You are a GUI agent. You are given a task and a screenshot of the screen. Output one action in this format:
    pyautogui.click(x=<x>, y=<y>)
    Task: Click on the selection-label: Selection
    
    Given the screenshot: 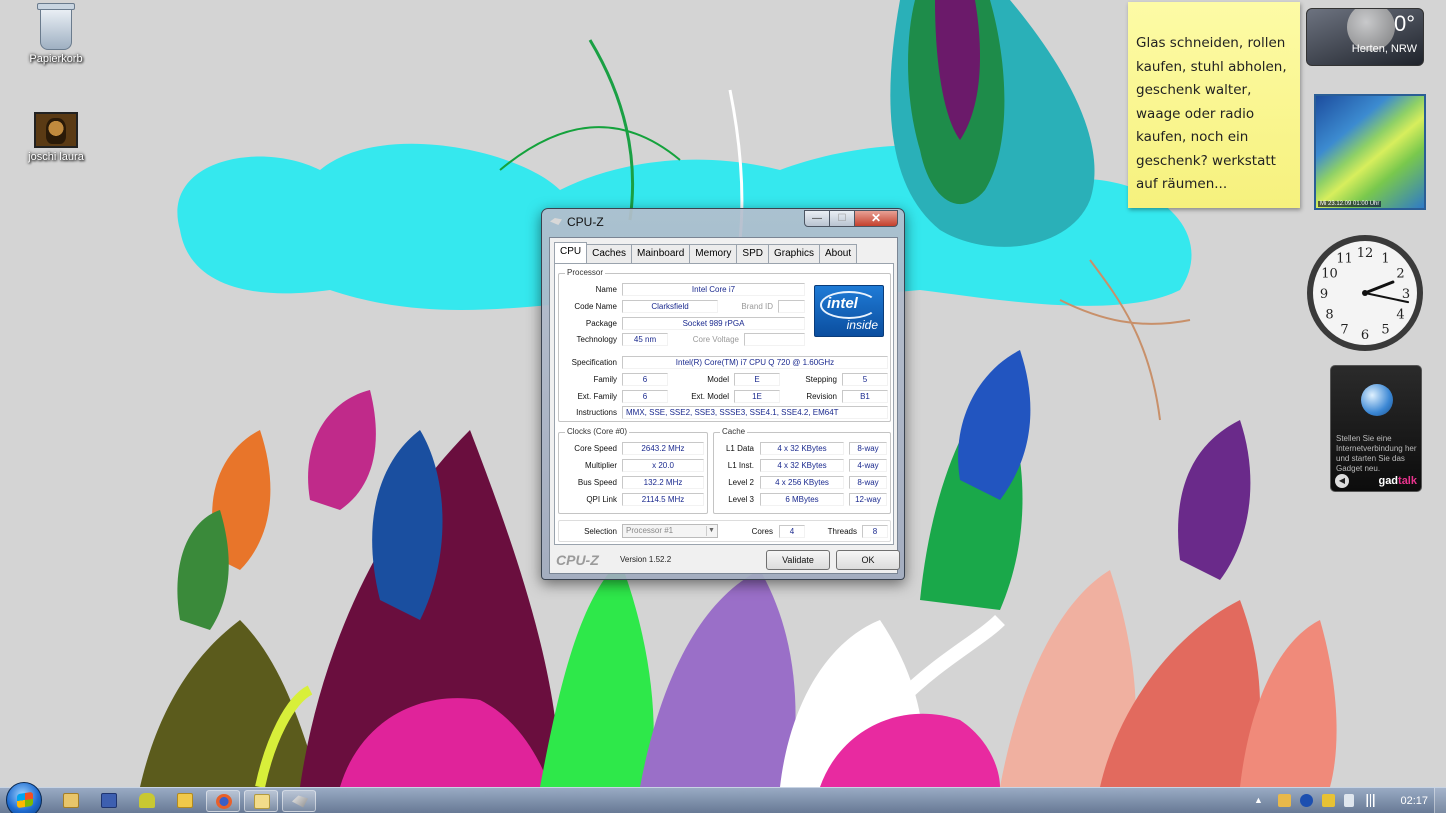 What is the action you would take?
    pyautogui.click(x=600, y=531)
    